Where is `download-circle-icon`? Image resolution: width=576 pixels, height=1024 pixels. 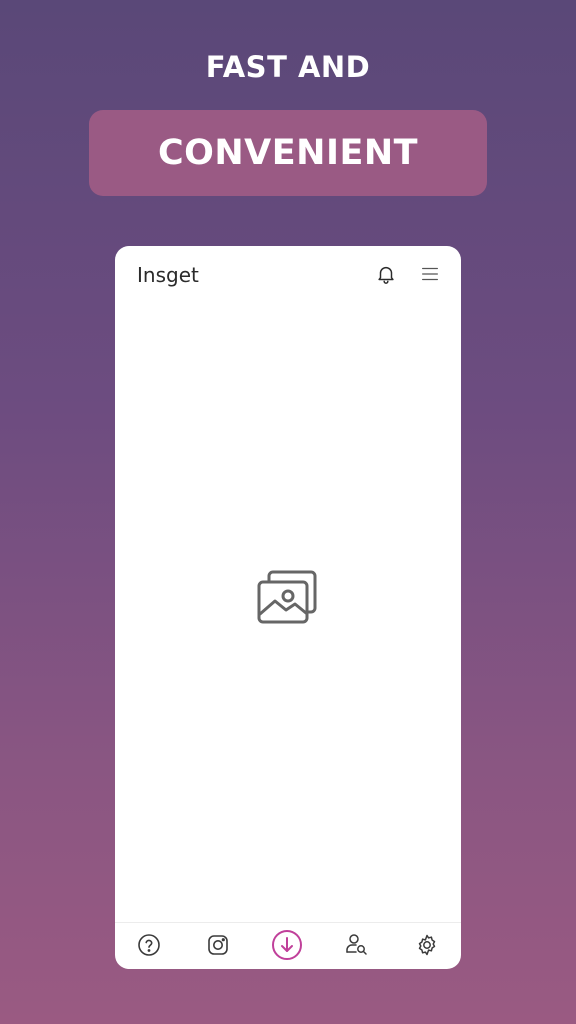
download-circle-icon is located at coordinates (287, 945).